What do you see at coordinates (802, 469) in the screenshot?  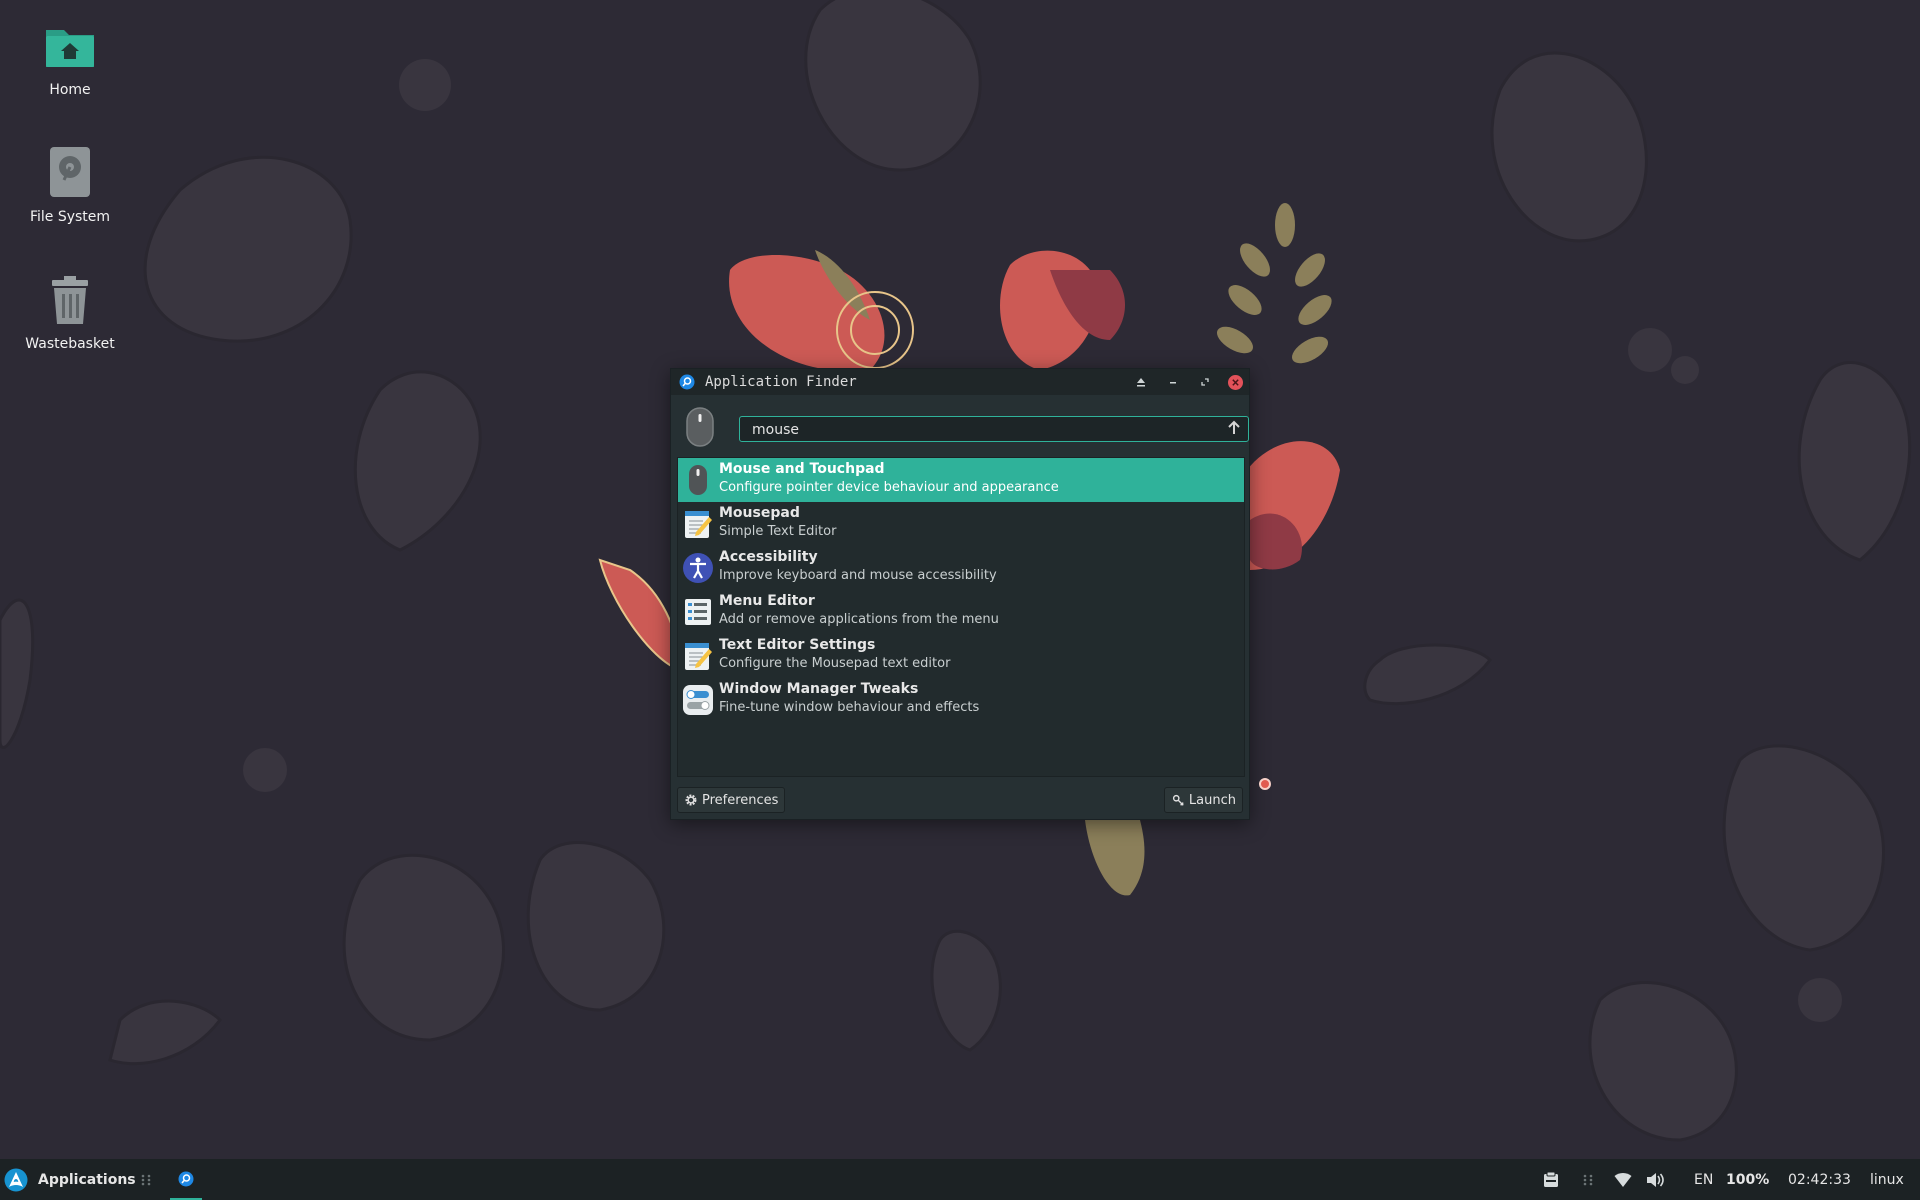 I see `result-name: Mouse and Touchpad` at bounding box center [802, 469].